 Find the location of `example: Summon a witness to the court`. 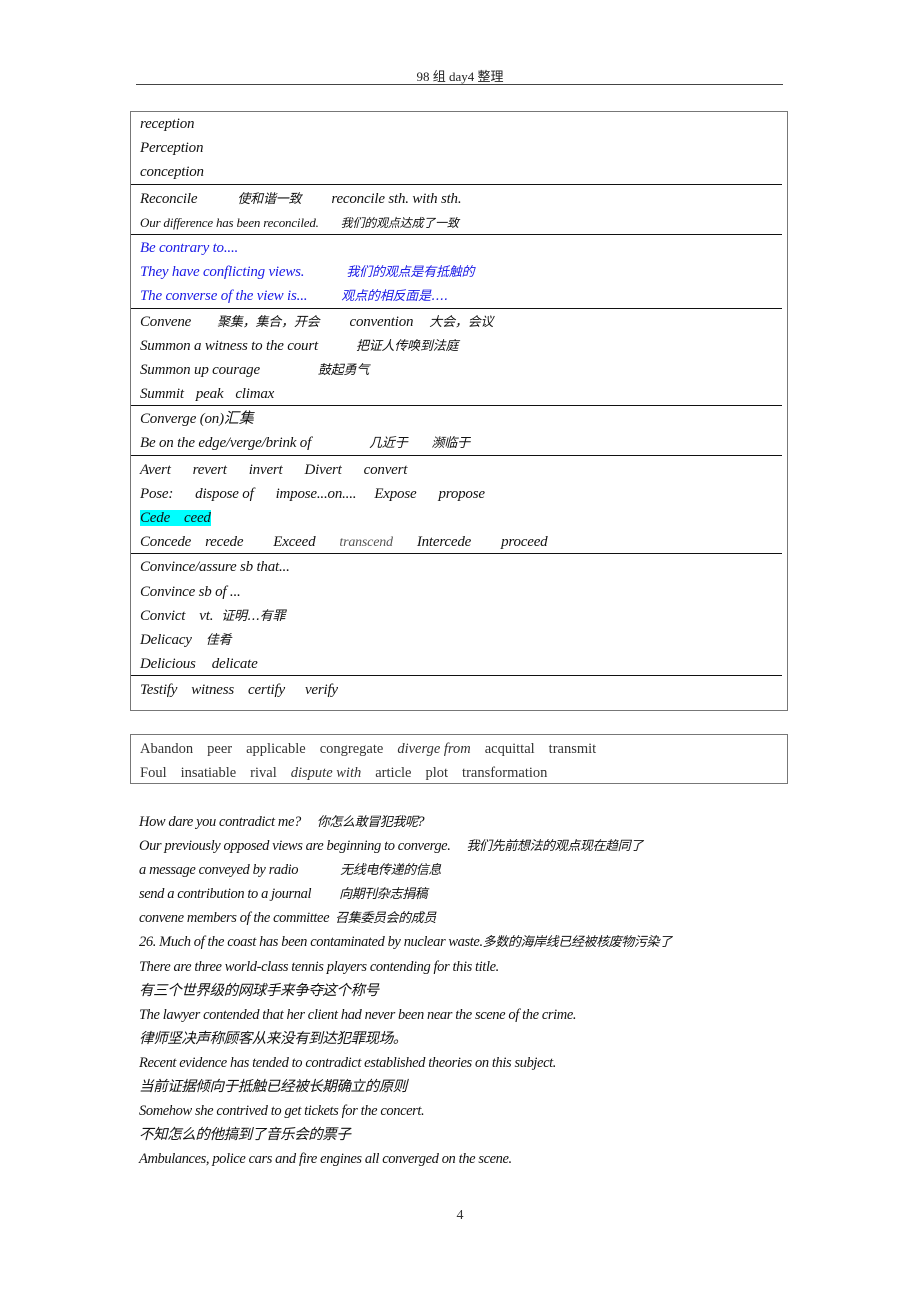

example: Summon a witness to the court is located at coordinates (229, 345).